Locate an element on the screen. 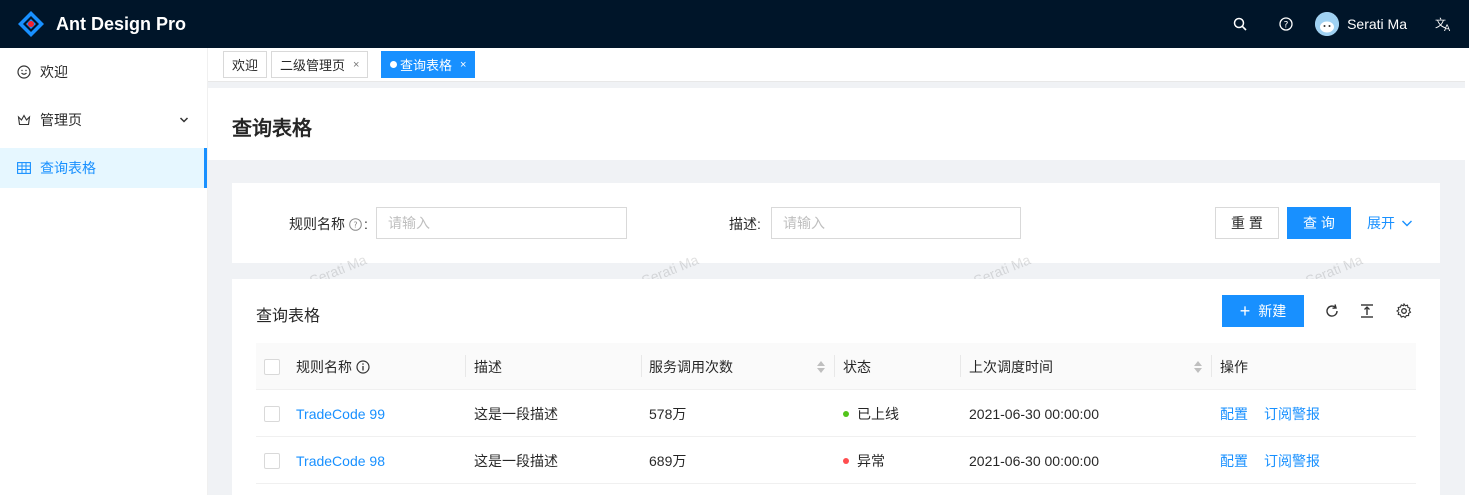 The width and height of the screenshot is (1469, 495). table-title: 查询表格 is located at coordinates (288, 316).